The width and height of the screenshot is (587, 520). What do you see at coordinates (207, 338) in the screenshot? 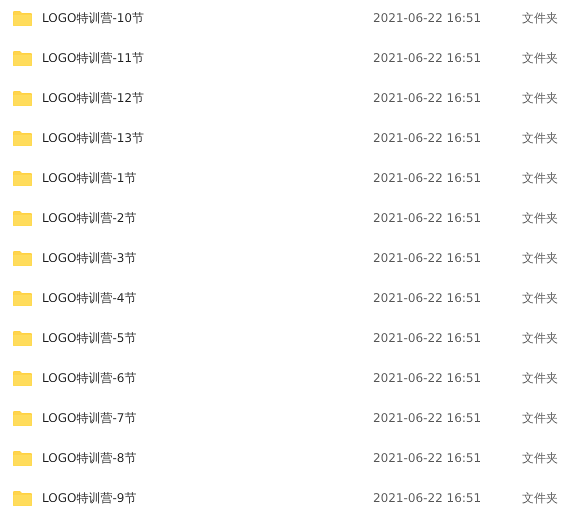
I see `file-name: LOGO特训营-5节` at bounding box center [207, 338].